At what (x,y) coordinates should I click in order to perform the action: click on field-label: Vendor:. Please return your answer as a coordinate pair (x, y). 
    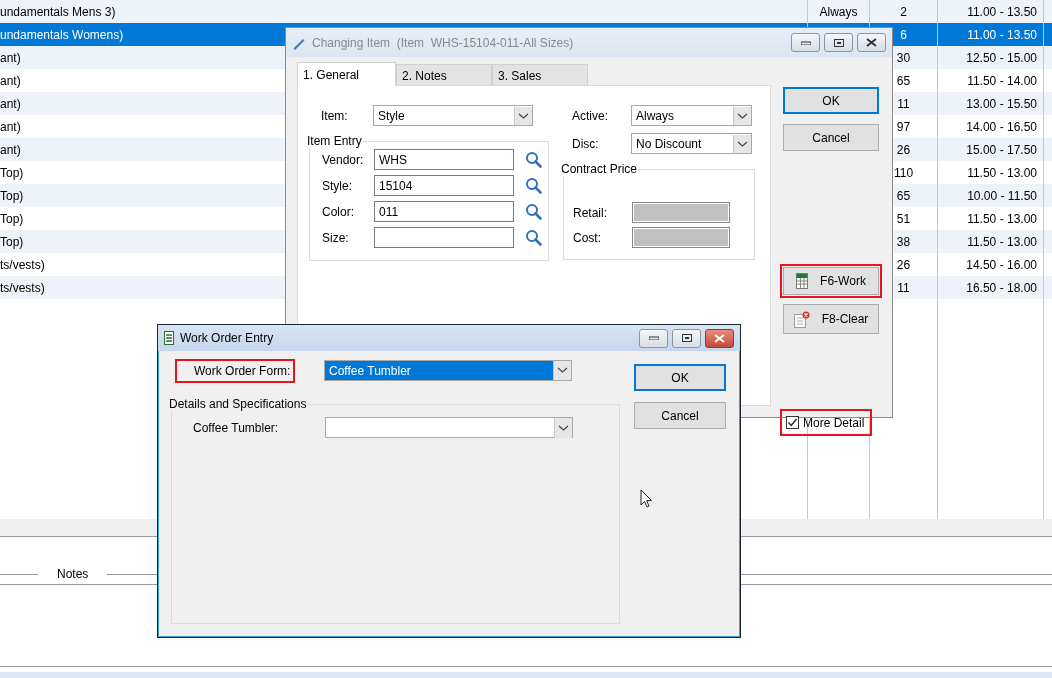
    Looking at the image, I should click on (343, 159).